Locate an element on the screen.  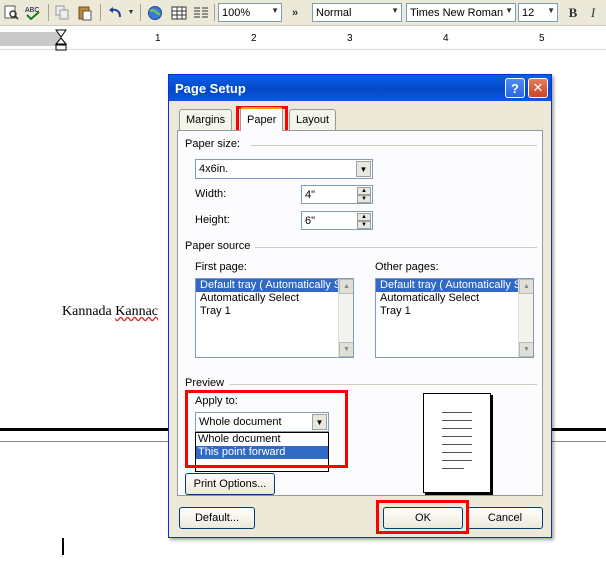
ruler-number: 2 is located at coordinates (254, 38).